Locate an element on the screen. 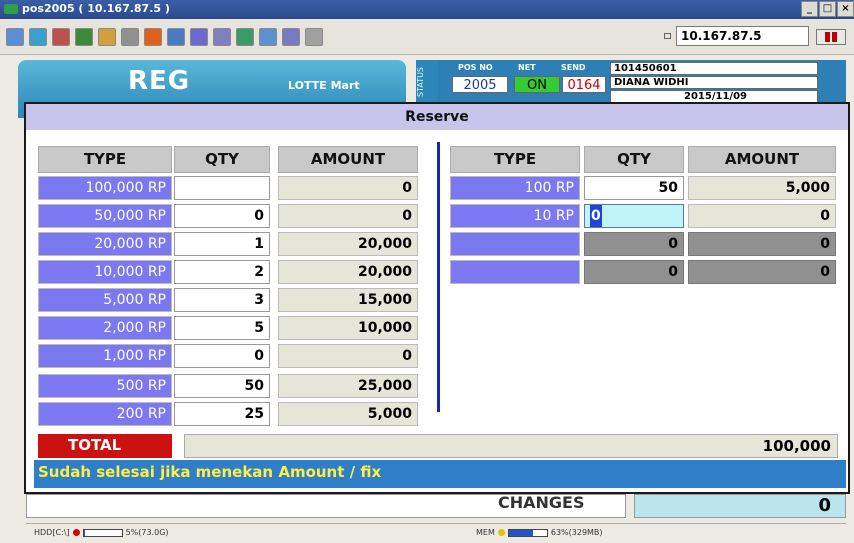  brand-label: LOTTE Mart is located at coordinates (324, 85).